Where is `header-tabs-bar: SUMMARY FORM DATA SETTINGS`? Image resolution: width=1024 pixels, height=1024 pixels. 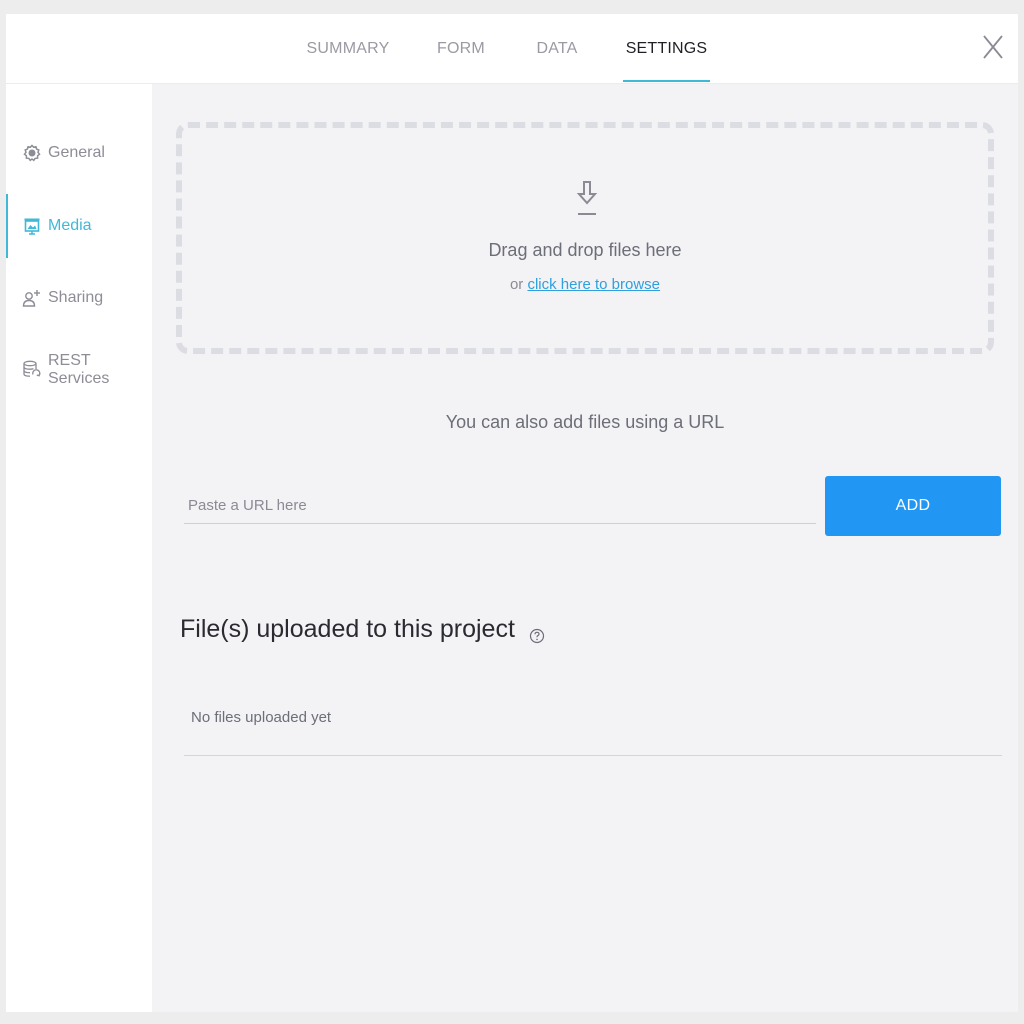 header-tabs-bar: SUMMARY FORM DATA SETTINGS is located at coordinates (512, 49).